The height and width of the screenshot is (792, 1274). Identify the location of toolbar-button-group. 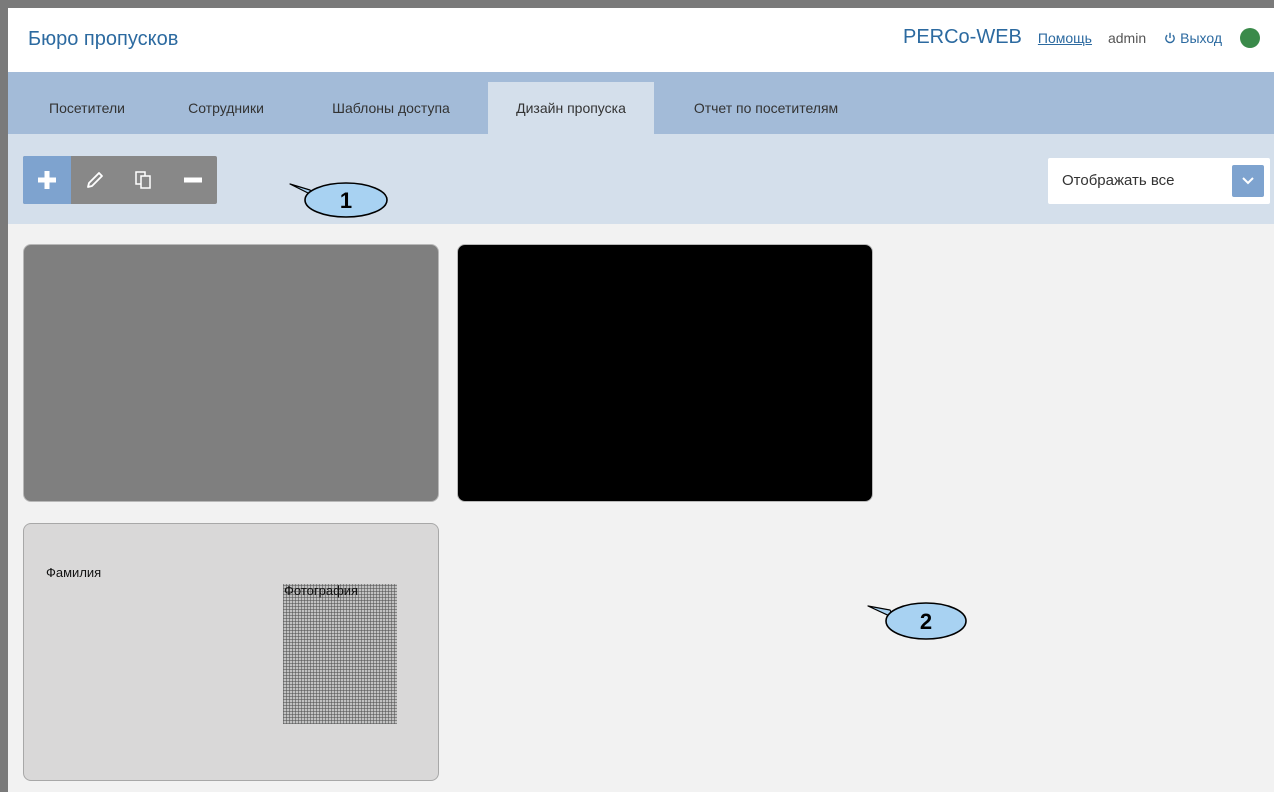
(120, 180).